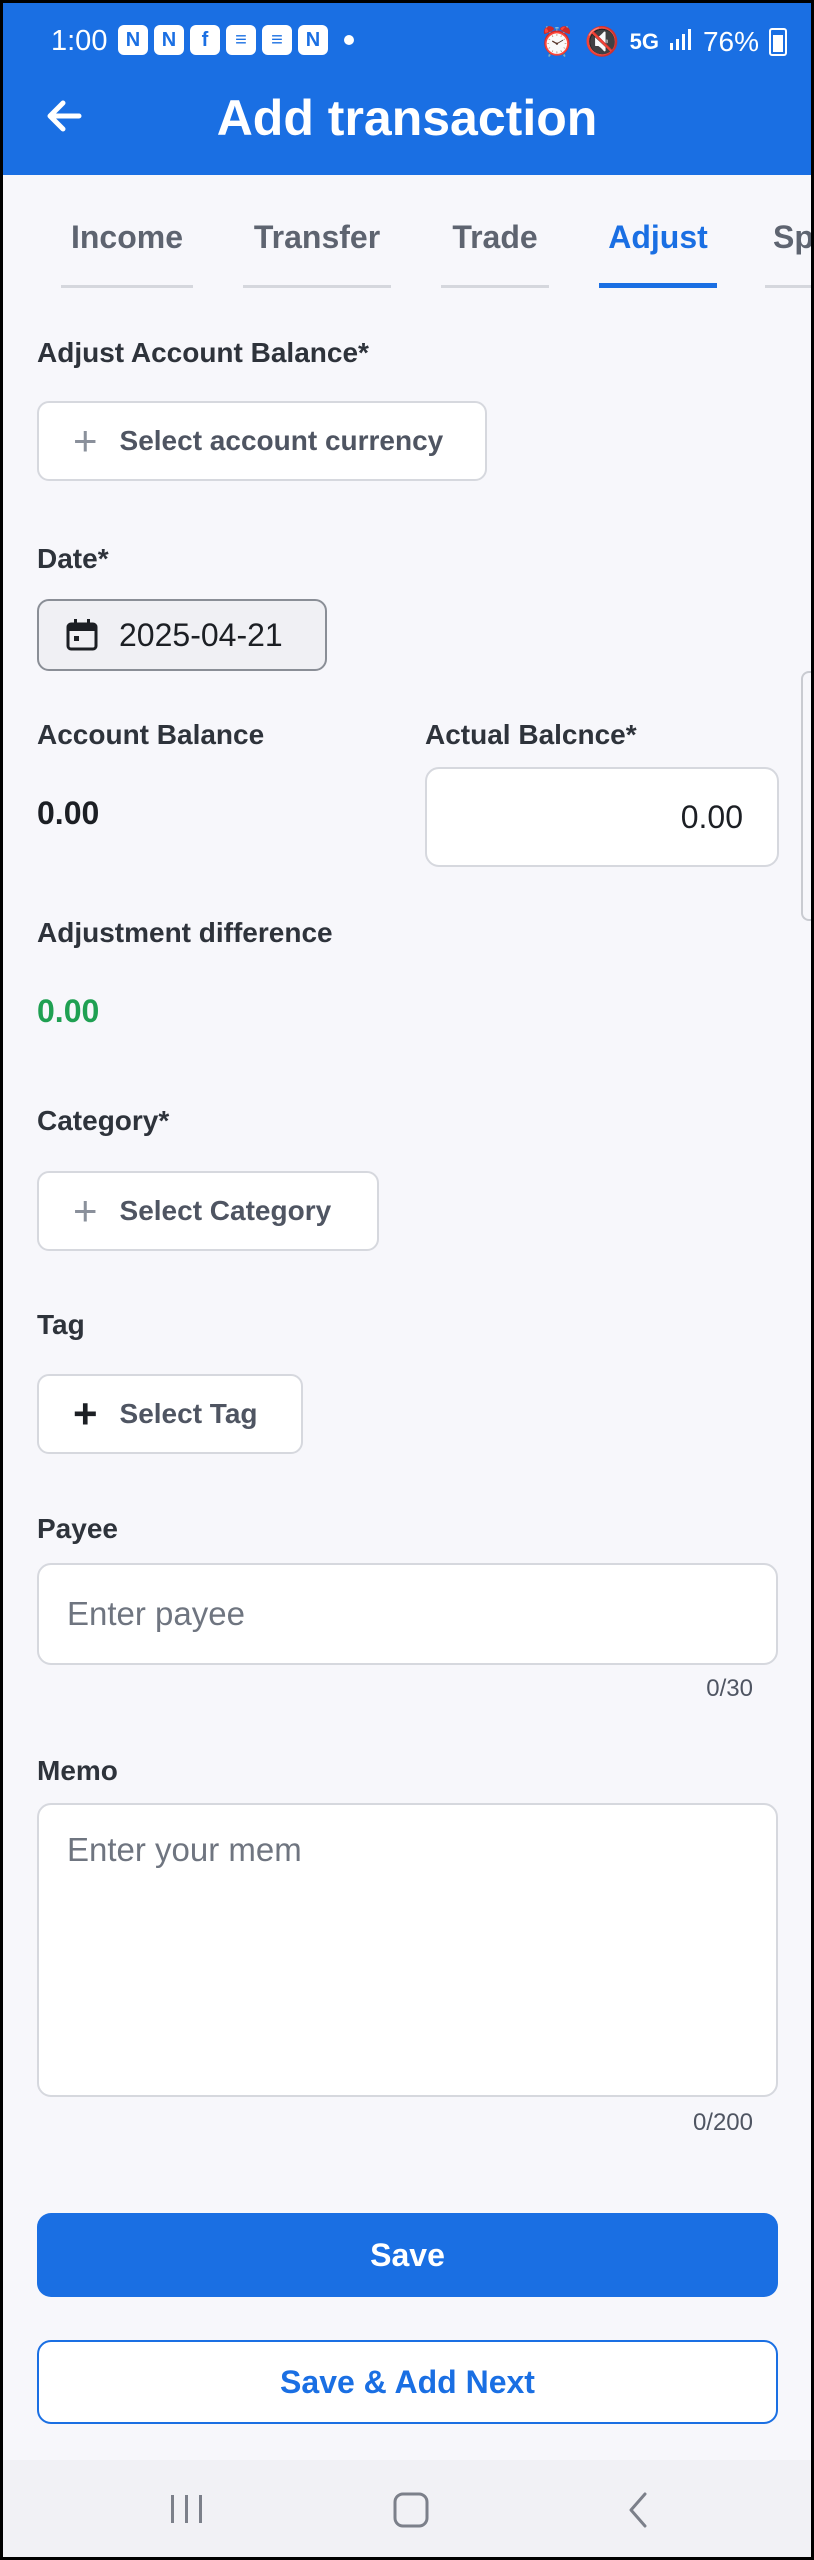 This screenshot has width=814, height=2560. Describe the element at coordinates (663, 41) in the screenshot. I see `status-right: ⏰ 🔇 5G 76%` at that location.